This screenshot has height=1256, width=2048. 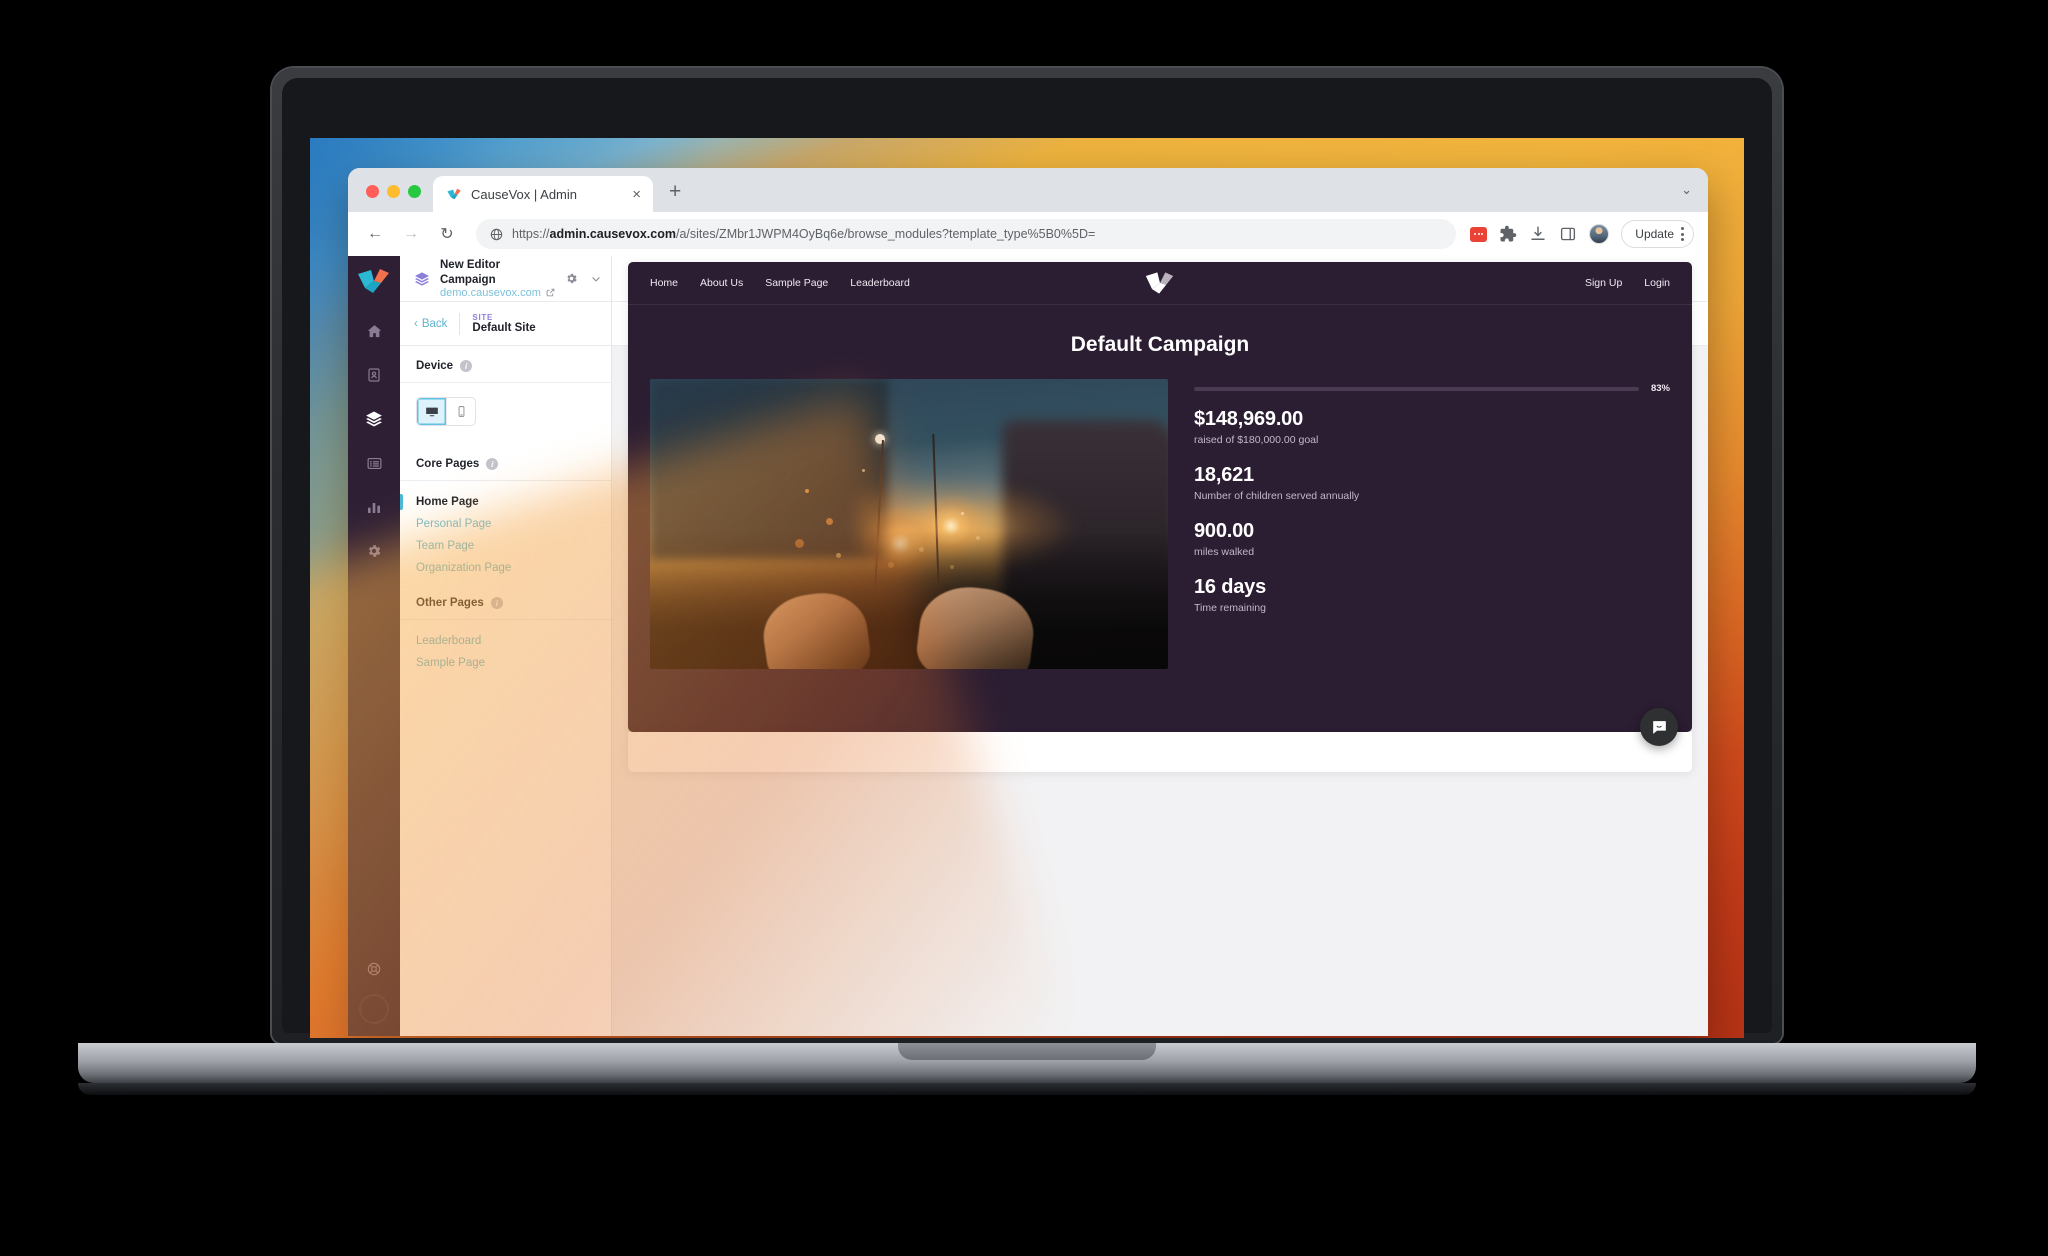 I want to click on header-actions, so click(x=583, y=278).